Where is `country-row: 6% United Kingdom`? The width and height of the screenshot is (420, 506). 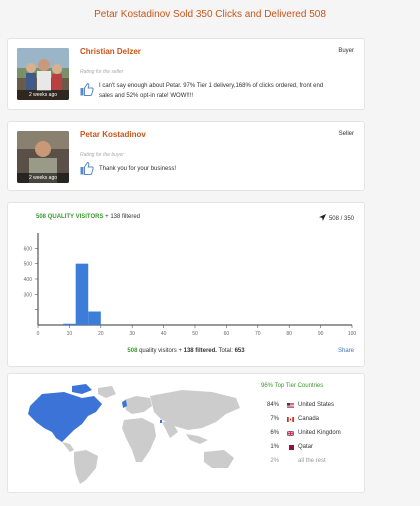 country-row: 6% United Kingdom is located at coordinates (311, 435).